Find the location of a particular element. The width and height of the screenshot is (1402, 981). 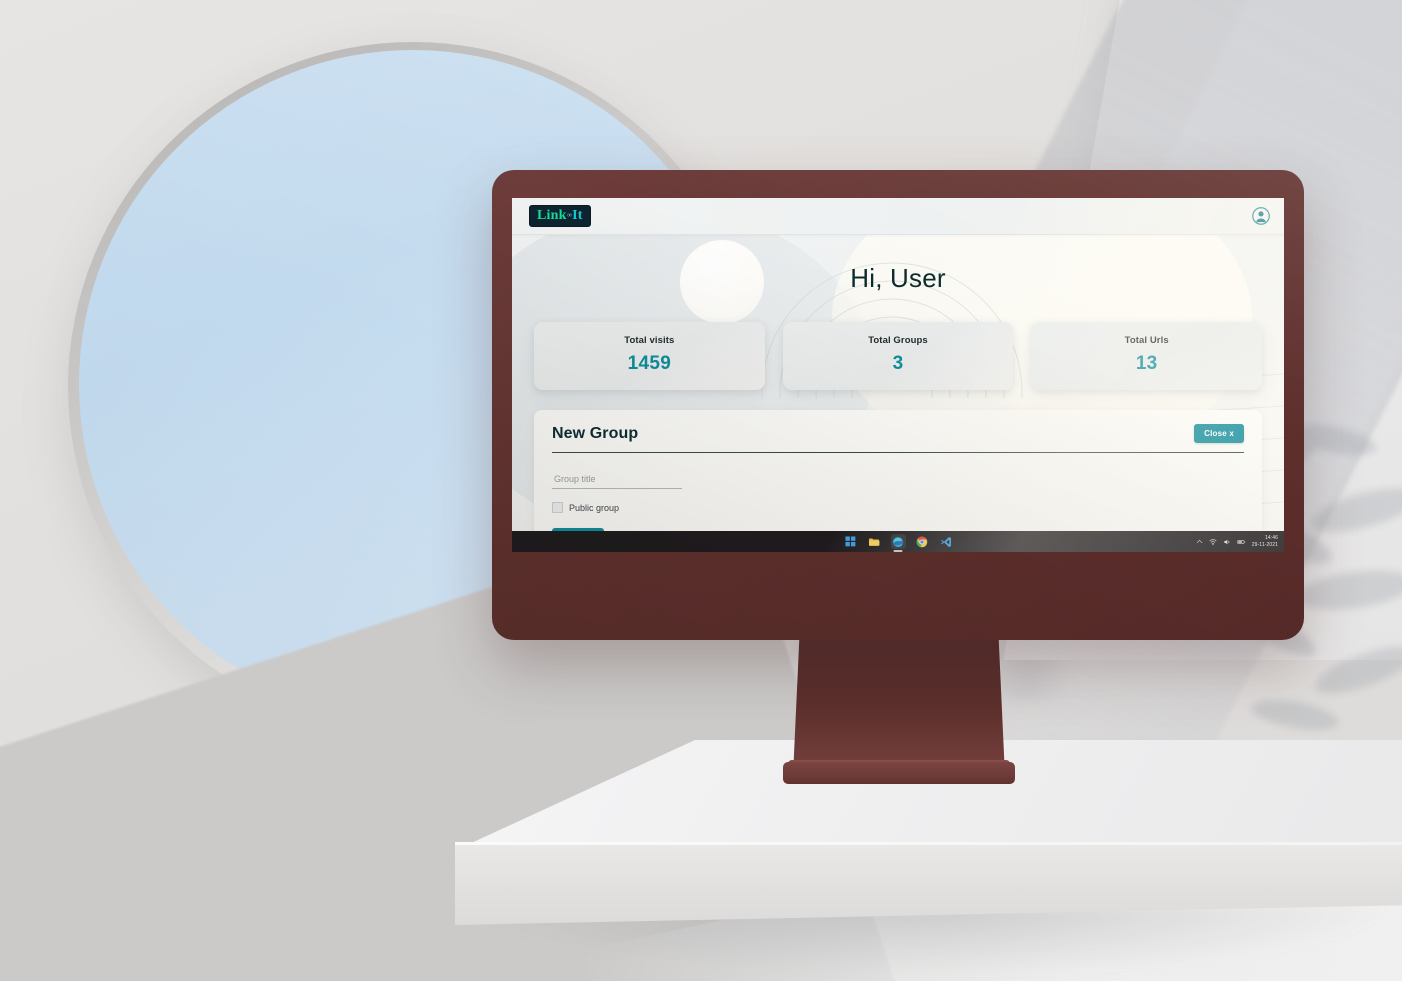

logo-text-left: Link is located at coordinates (552, 215).